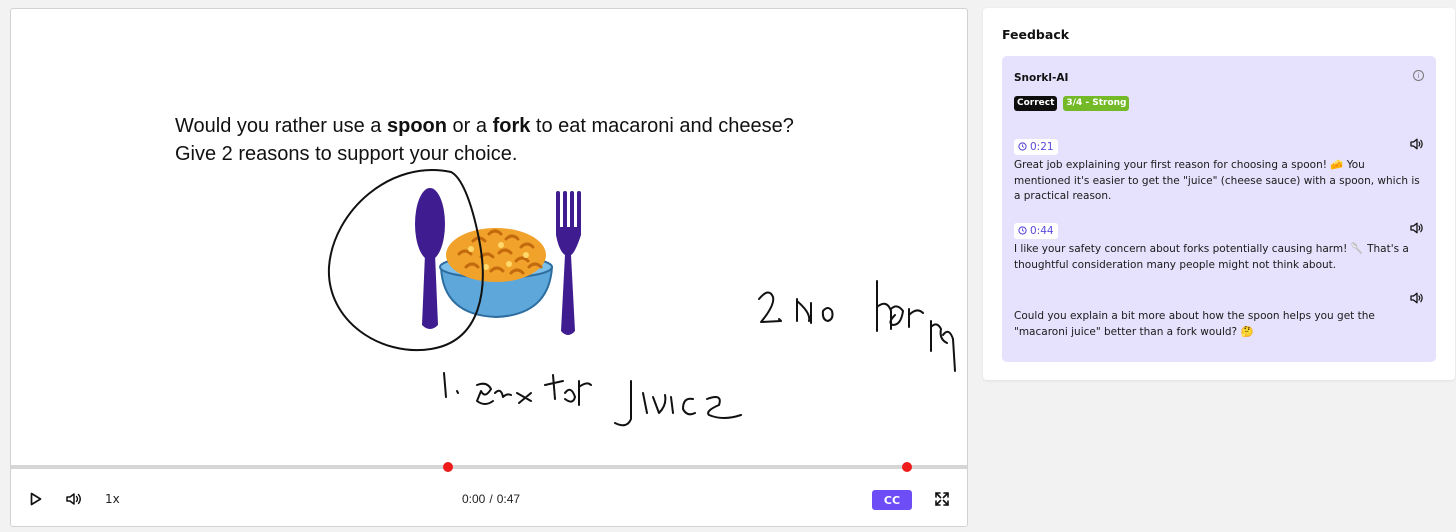  I want to click on timestamp-link: 0:44, so click(1036, 230).